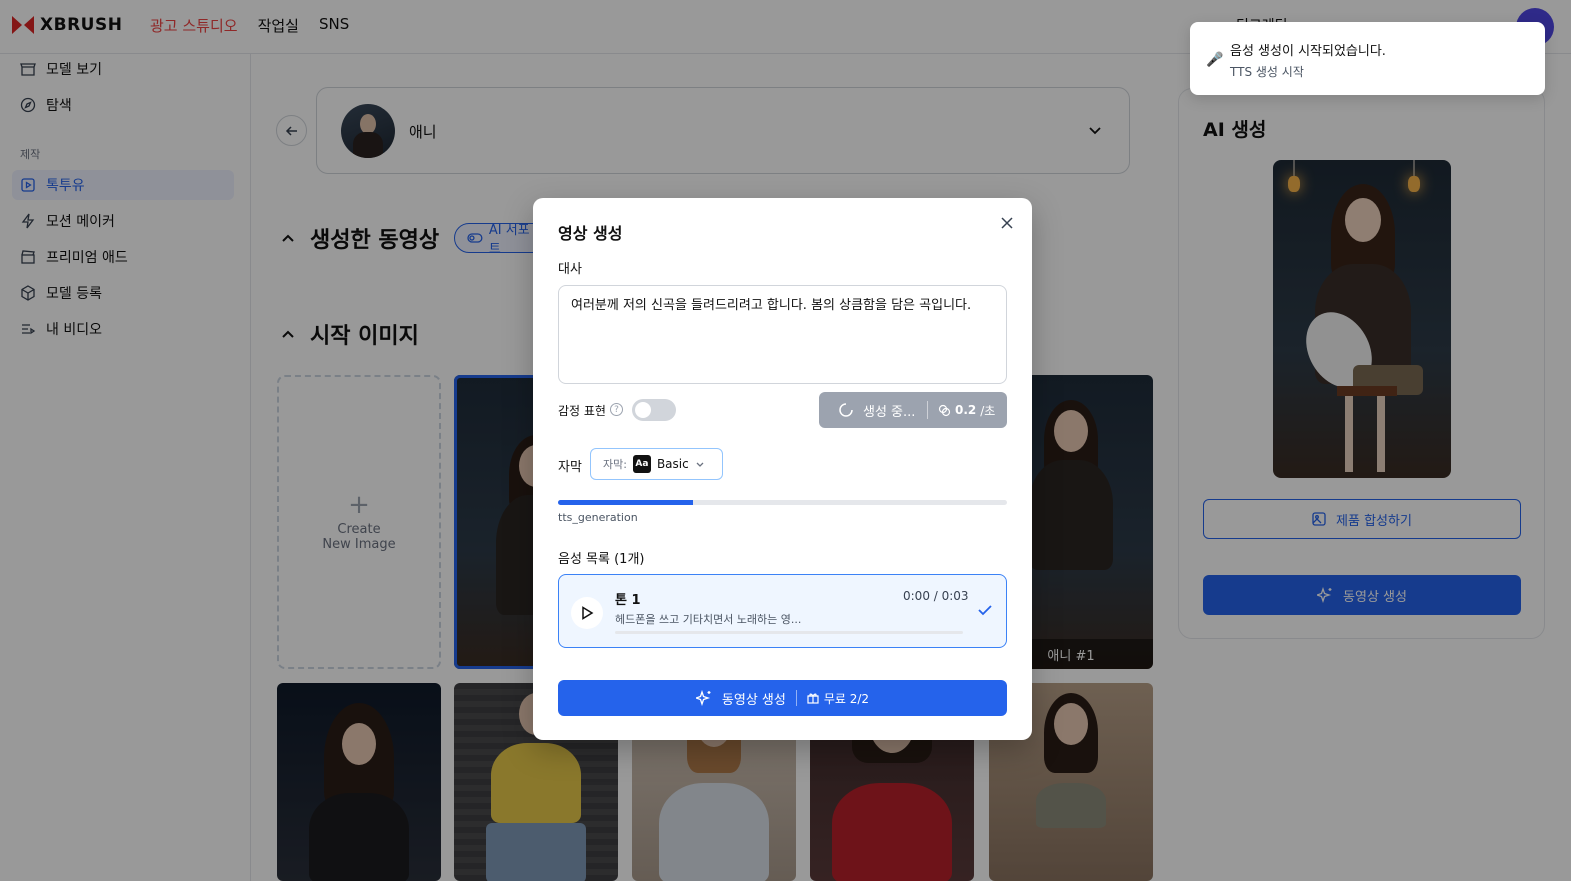 This screenshot has height=881, width=1571. What do you see at coordinates (846, 410) in the screenshot?
I see `spinner-icon` at bounding box center [846, 410].